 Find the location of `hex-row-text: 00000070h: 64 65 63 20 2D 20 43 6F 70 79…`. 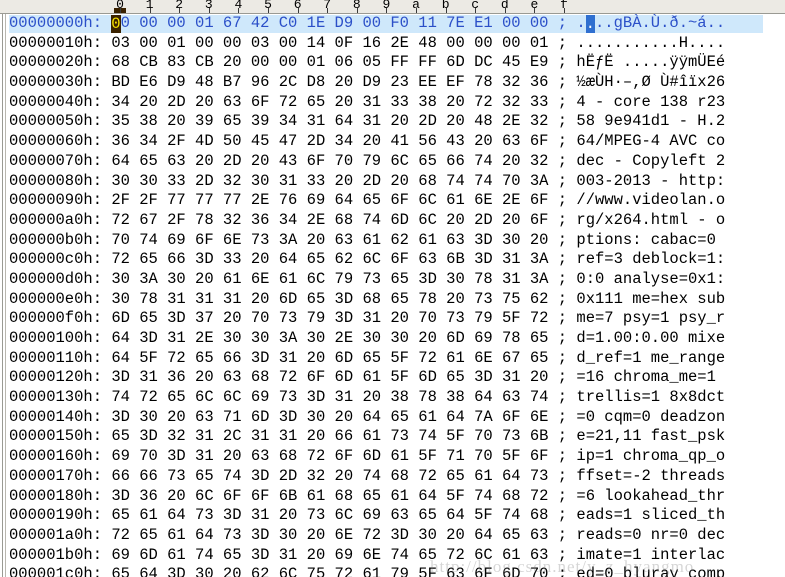

hex-row-text: 00000070h: 64 65 63 20 2D 20 43 6F 70 79… is located at coordinates (367, 160).